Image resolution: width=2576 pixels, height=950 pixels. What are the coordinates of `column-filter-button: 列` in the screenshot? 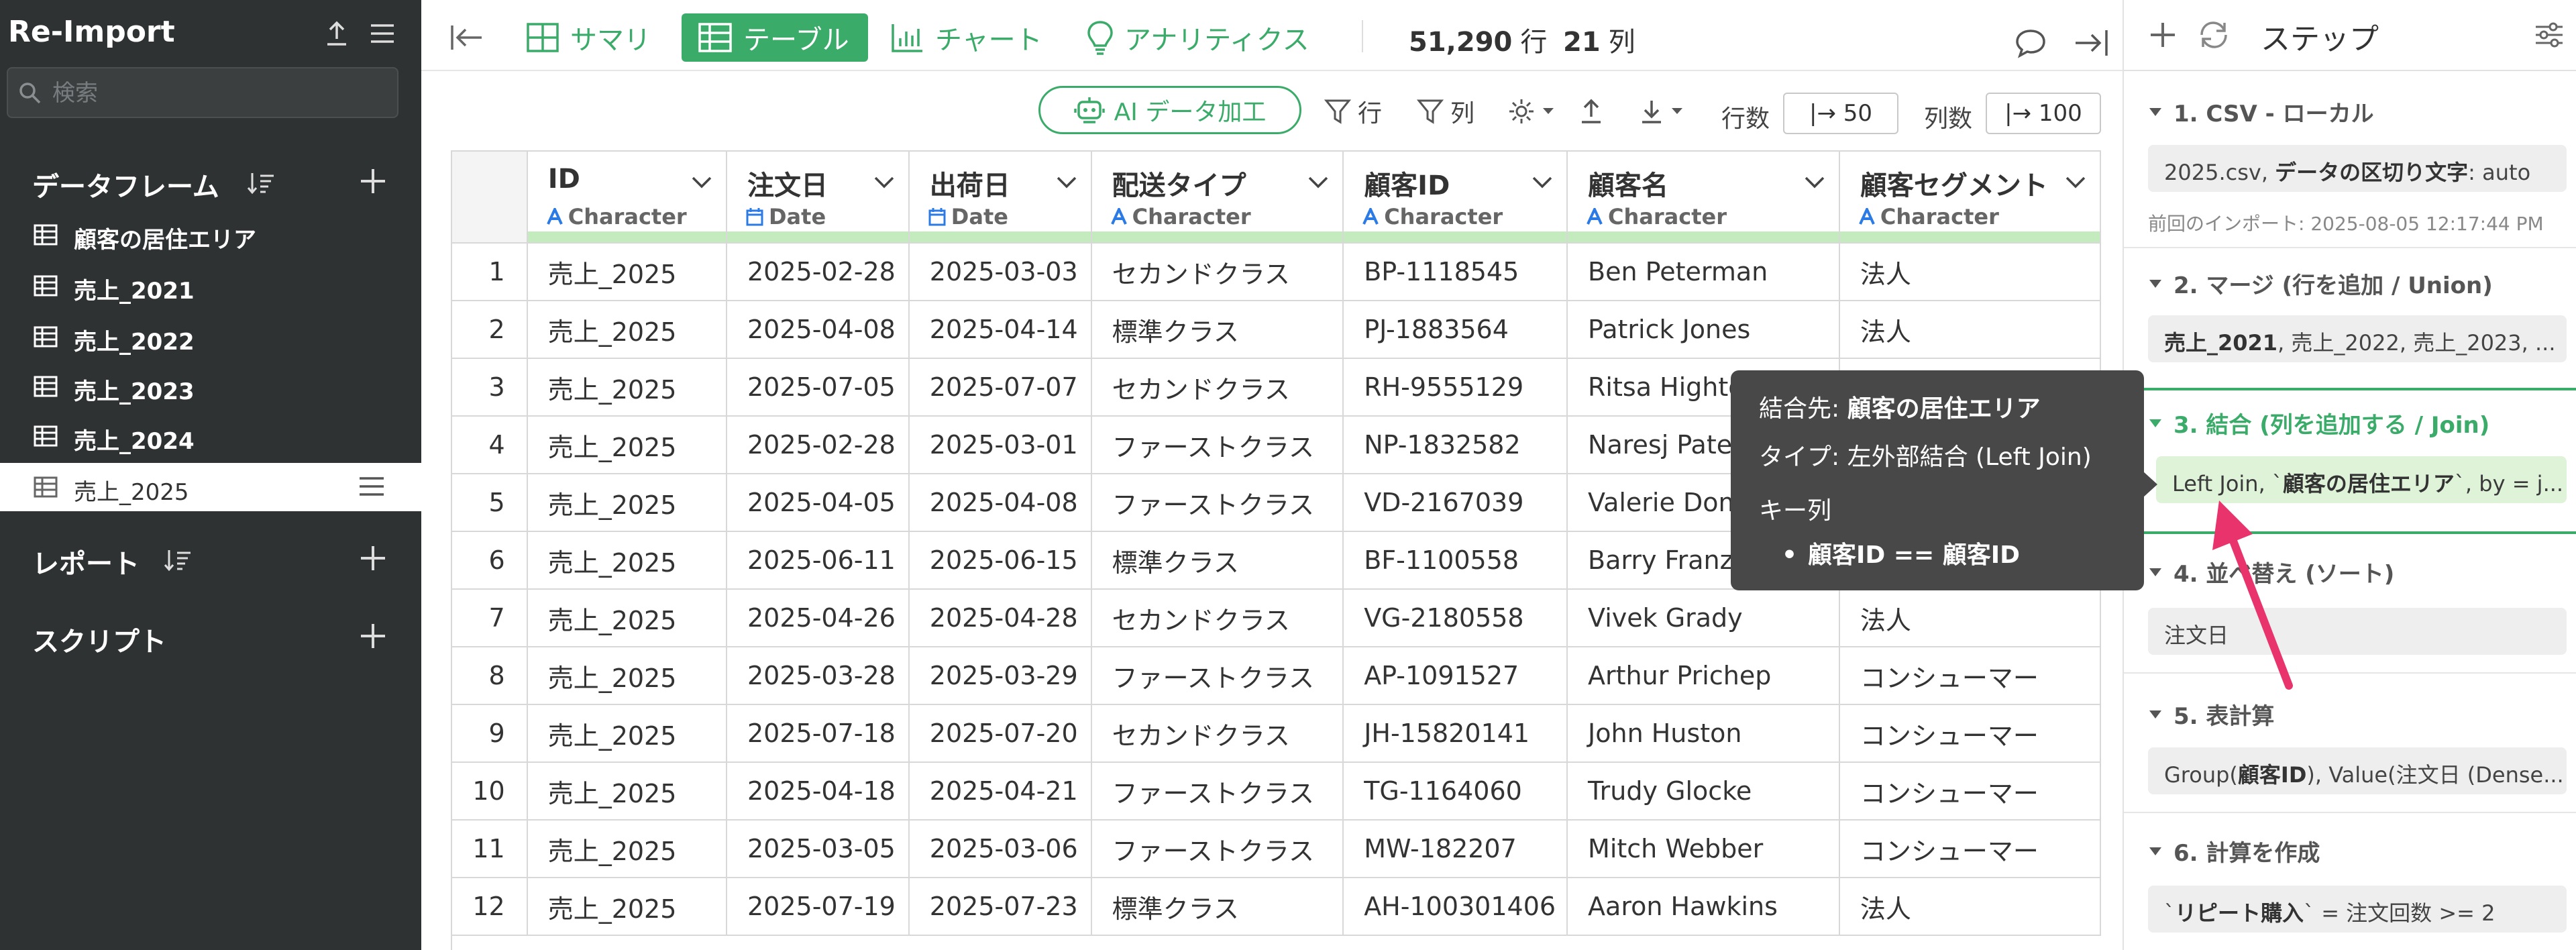 It's located at (1445, 111).